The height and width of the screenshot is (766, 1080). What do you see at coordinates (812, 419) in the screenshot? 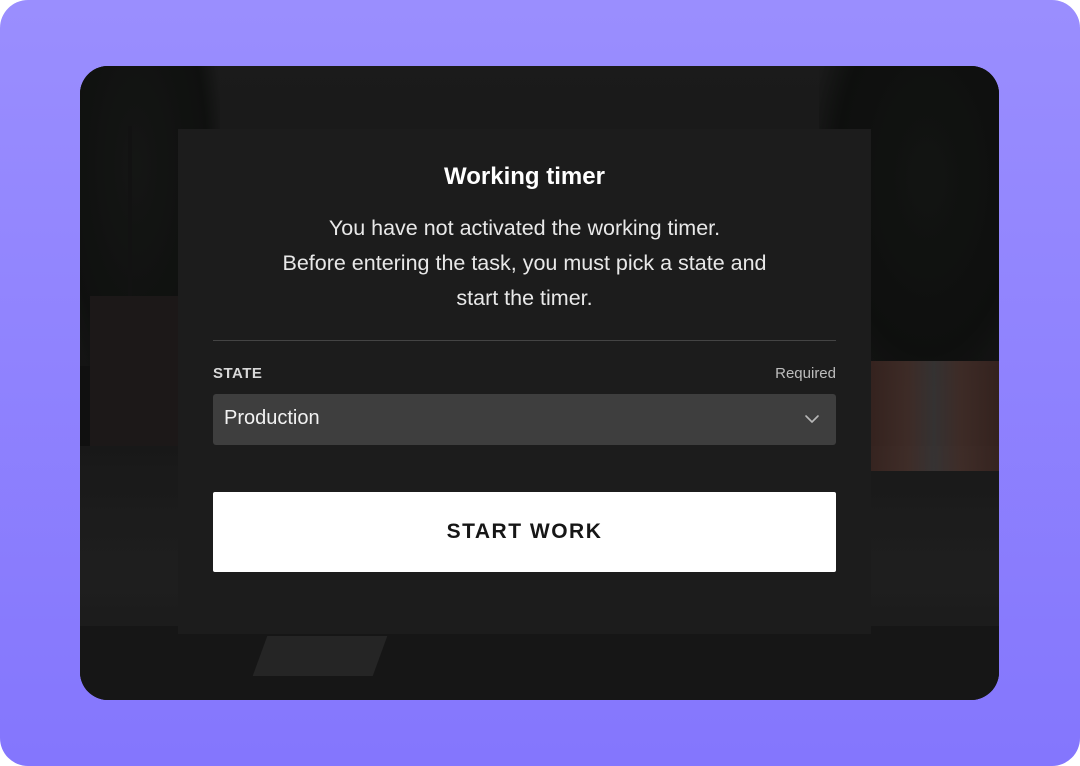
I see `chevron-down-icon` at bounding box center [812, 419].